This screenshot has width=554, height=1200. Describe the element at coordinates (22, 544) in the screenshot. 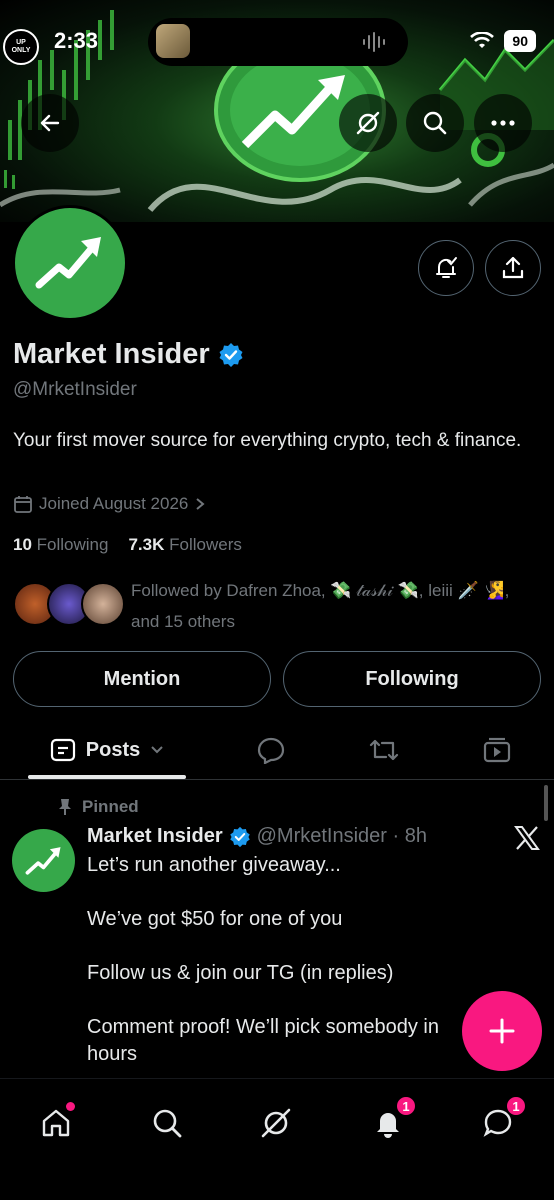

I see `following-count: 10` at that location.